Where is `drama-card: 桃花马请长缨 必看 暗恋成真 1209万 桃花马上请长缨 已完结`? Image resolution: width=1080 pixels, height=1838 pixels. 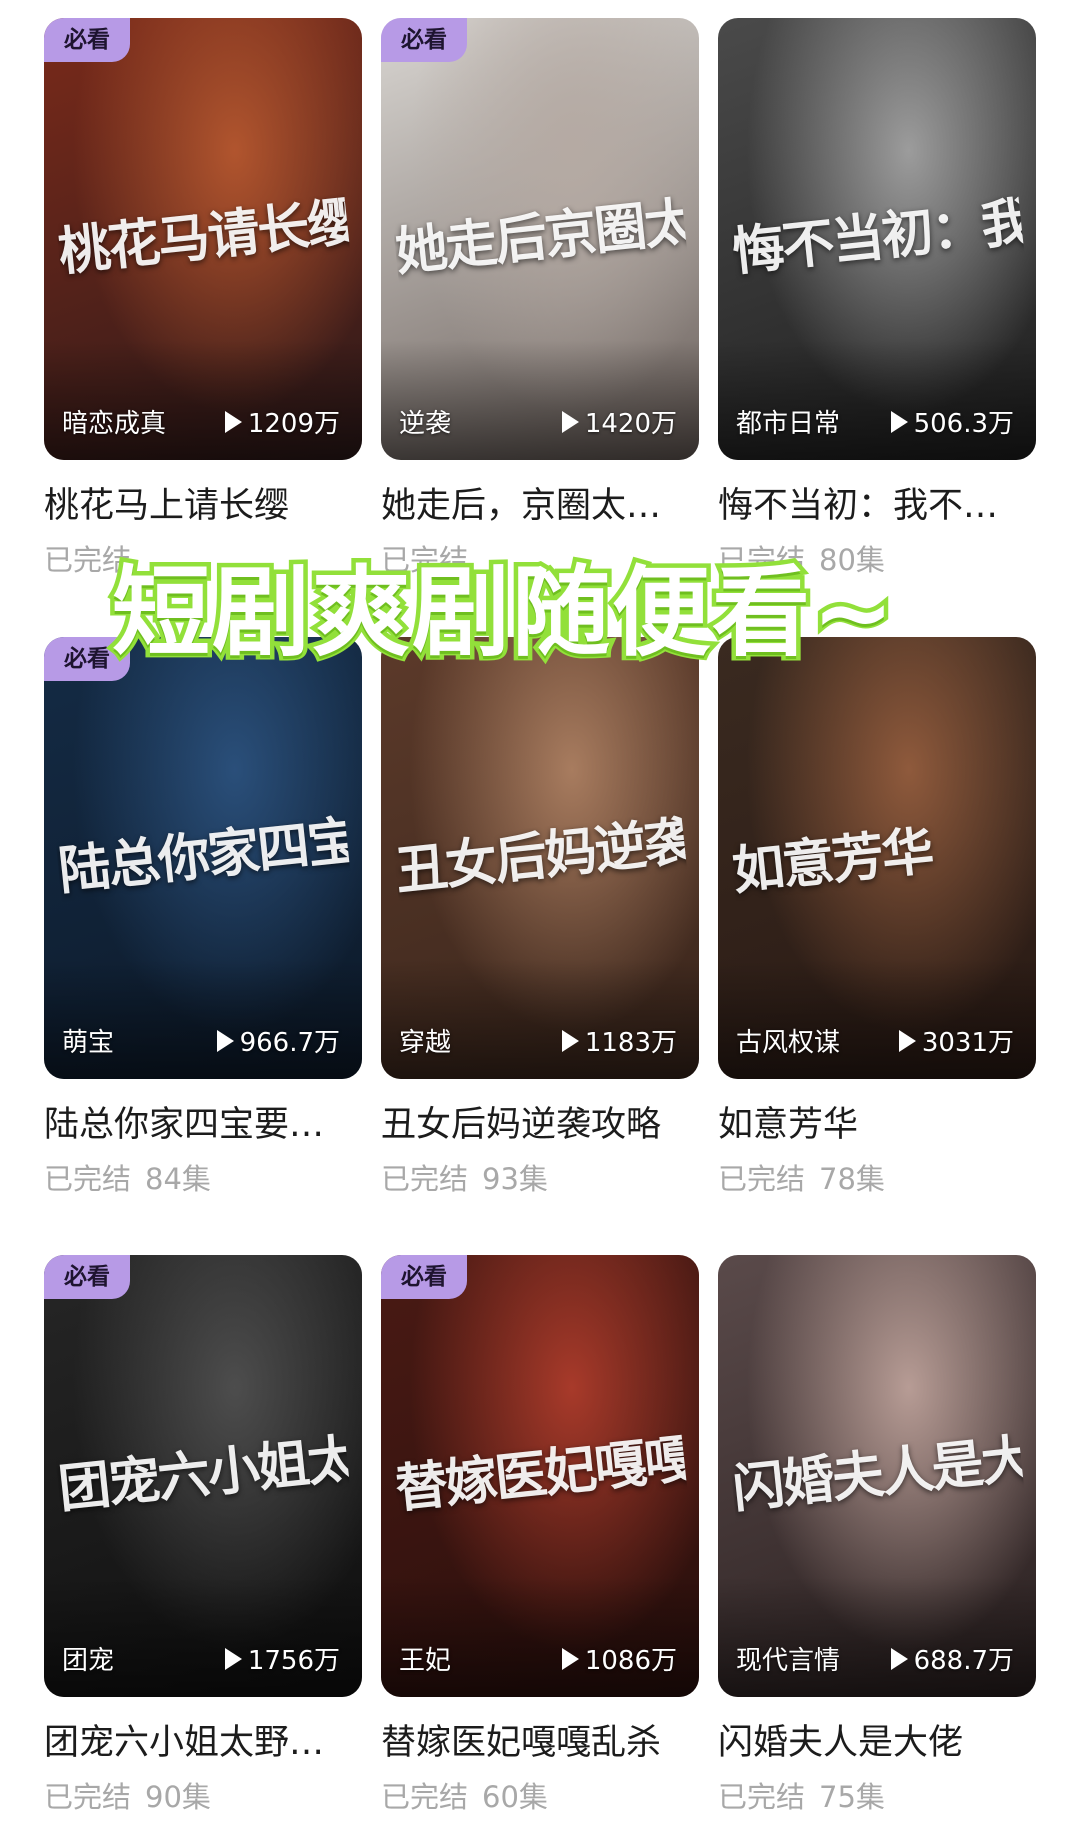 drama-card: 桃花马请长缨 必看 暗恋成真 1209万 桃花马上请长缨 已完结 is located at coordinates (203, 298).